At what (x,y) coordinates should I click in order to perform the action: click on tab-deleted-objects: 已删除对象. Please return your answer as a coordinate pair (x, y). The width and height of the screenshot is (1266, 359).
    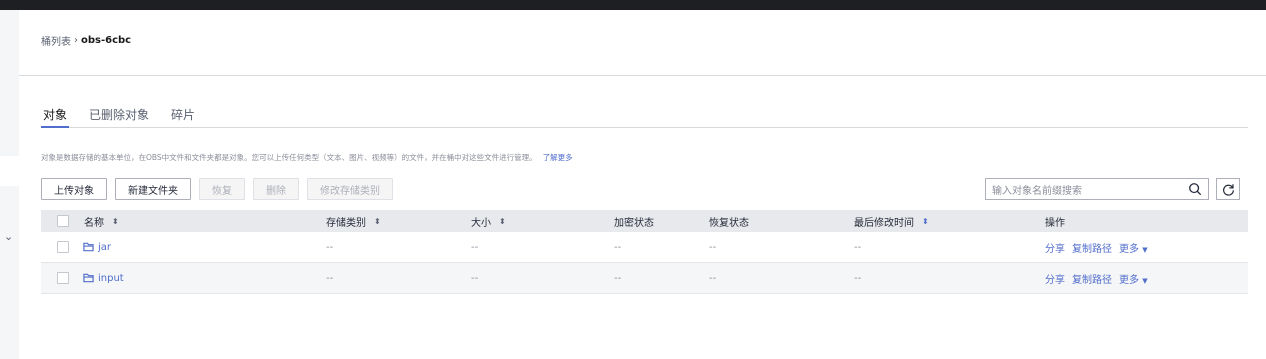
    Looking at the image, I should click on (119, 114).